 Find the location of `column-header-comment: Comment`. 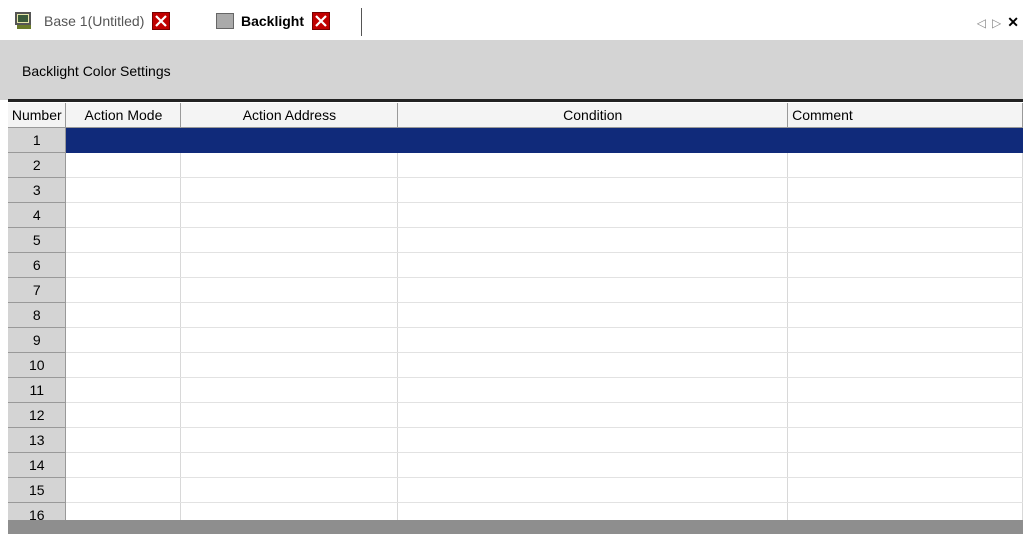

column-header-comment: Comment is located at coordinates (905, 115).